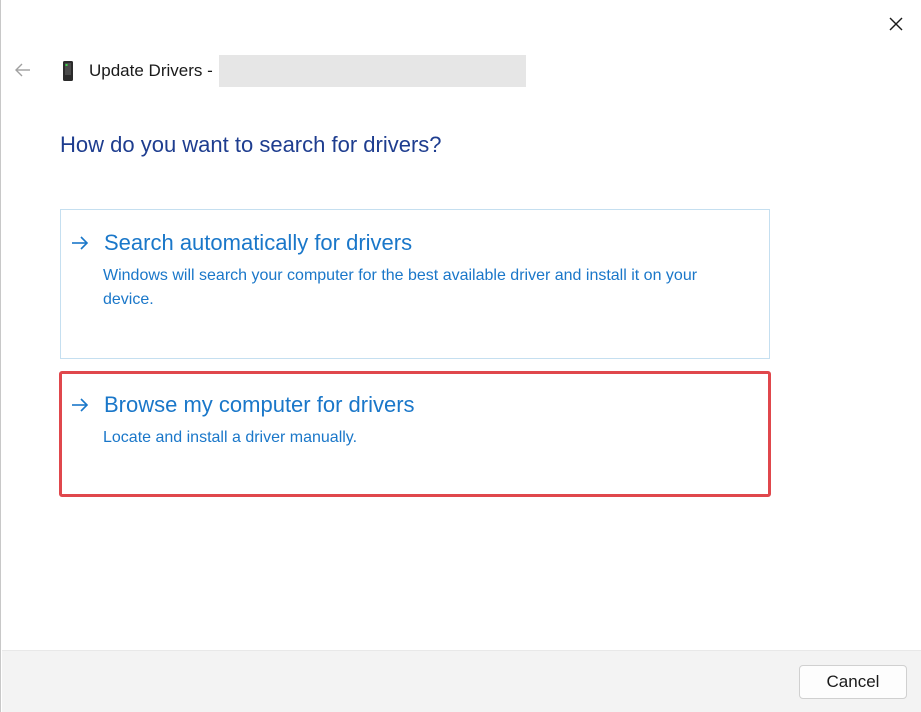 The width and height of the screenshot is (921, 712). I want to click on cancel-button: Cancel, so click(853, 682).